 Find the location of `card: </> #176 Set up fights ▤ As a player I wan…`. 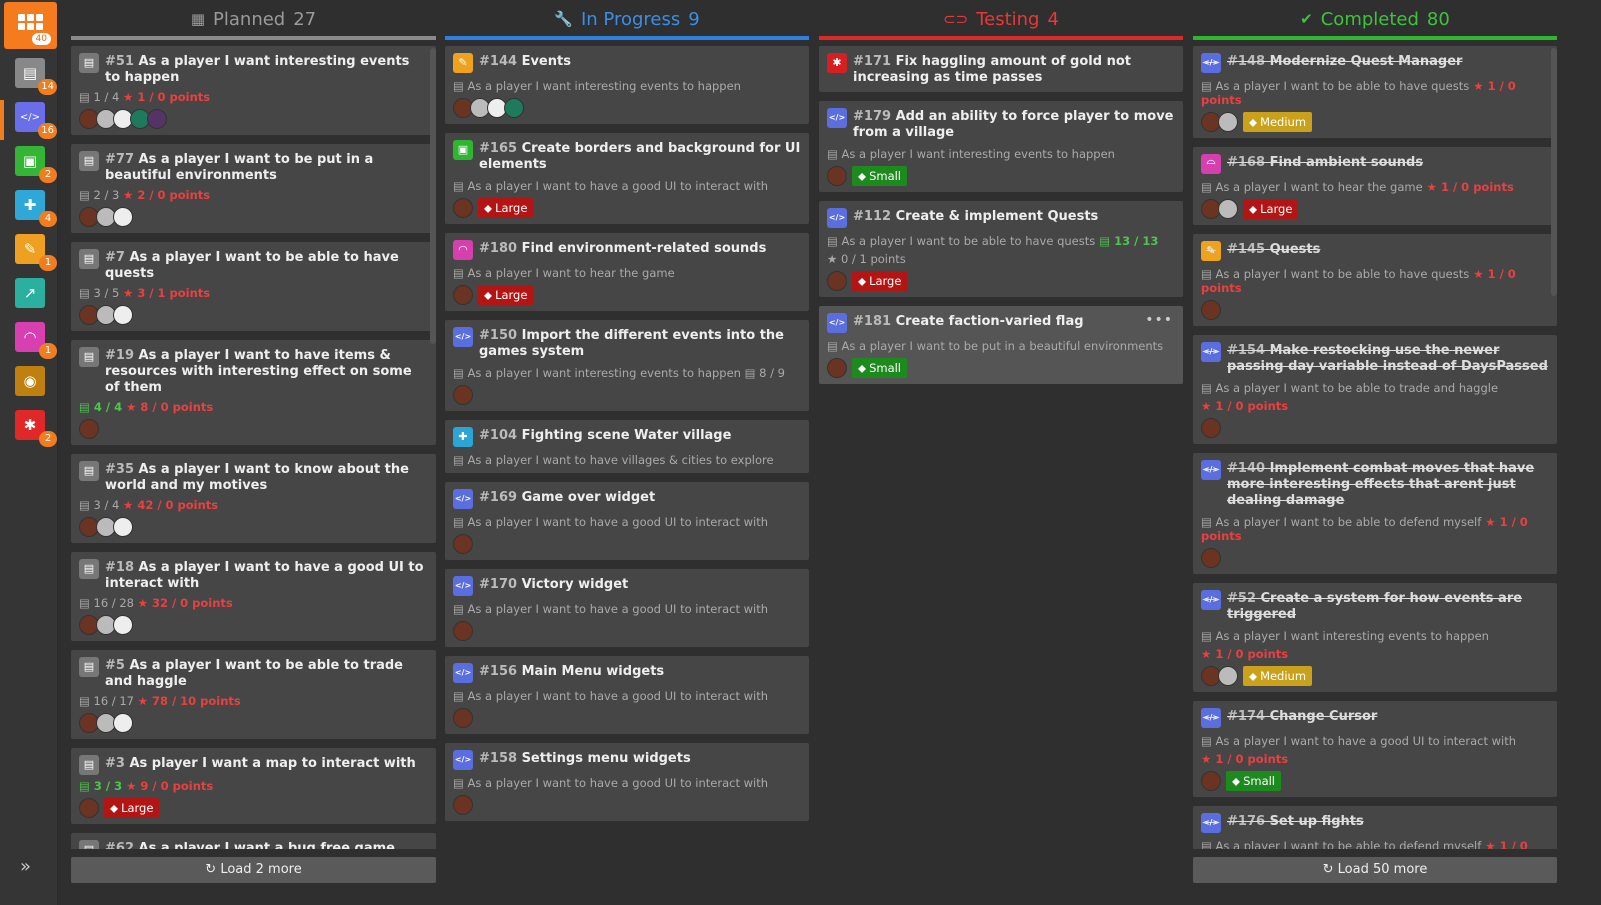

card: </> #176 Set up fights ▤ As a player I wan… is located at coordinates (1375, 827).